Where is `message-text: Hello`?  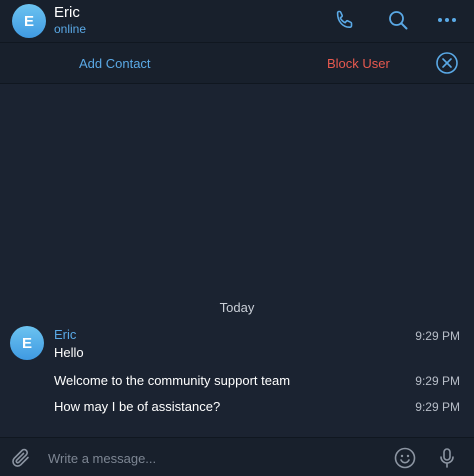 message-text: Hello is located at coordinates (69, 352).